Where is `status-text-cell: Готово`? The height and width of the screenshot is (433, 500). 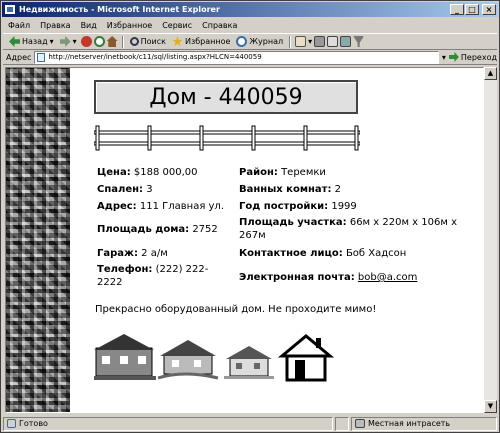
status-text-cell: Готово is located at coordinates (168, 423).